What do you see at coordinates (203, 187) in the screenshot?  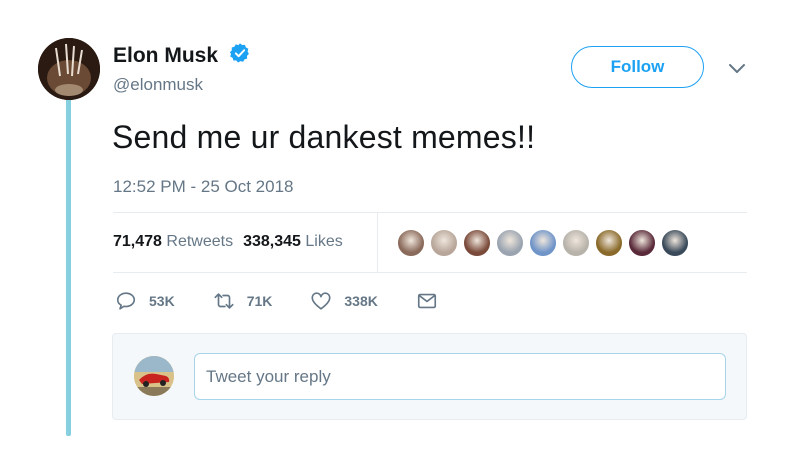 I see `tweet-timestamp: 12:52 PM - 25 Oct 2018` at bounding box center [203, 187].